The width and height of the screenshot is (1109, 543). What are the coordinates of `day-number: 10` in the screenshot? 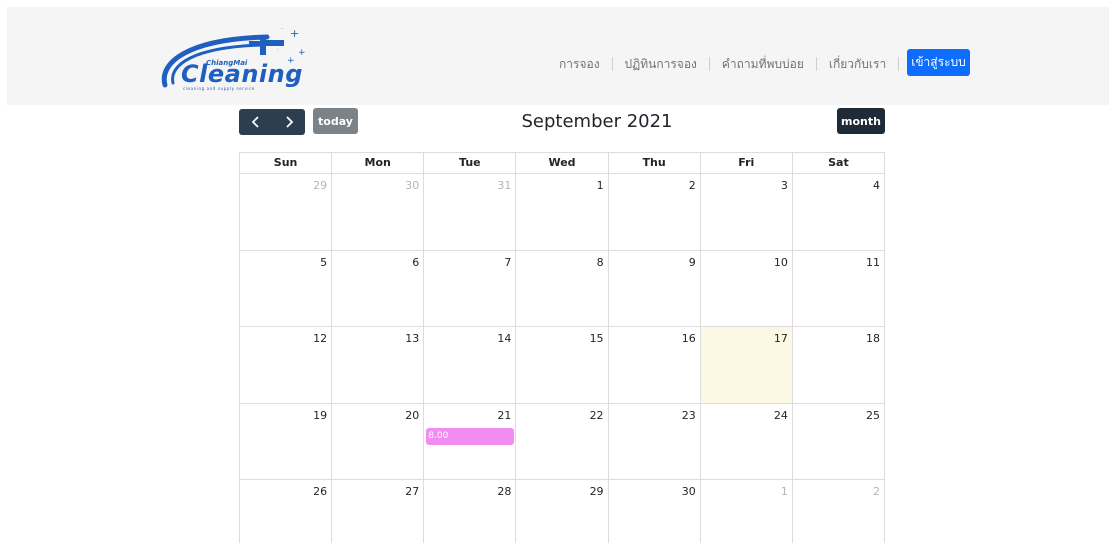 It's located at (781, 262).